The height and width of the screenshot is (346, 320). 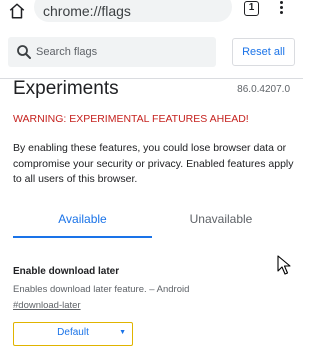 What do you see at coordinates (221, 220) in the screenshot?
I see `tab-unavailable: Unavailable` at bounding box center [221, 220].